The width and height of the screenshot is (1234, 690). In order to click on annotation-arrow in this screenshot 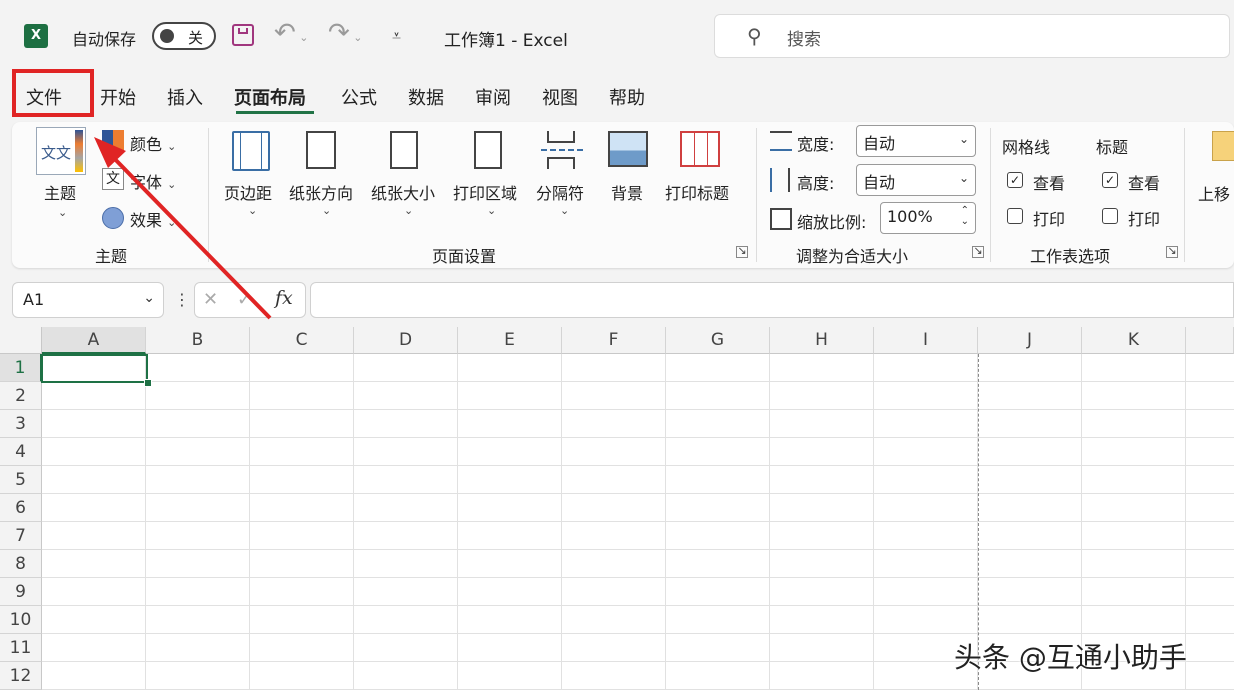, I will do `click(183, 228)`.